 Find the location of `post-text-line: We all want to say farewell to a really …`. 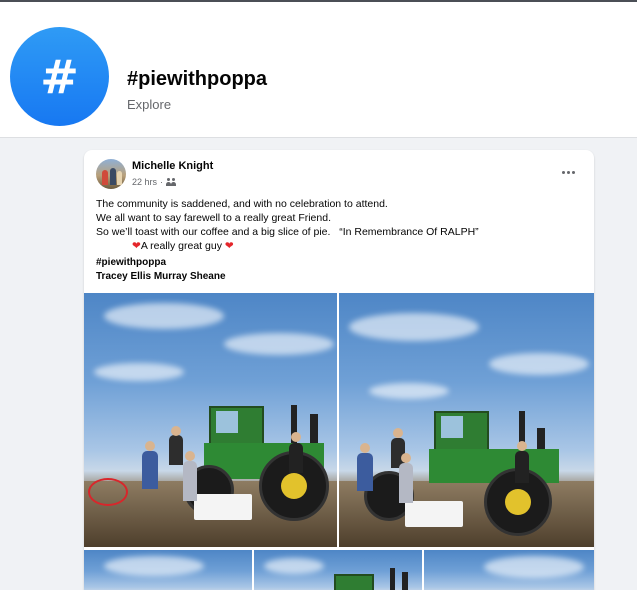

post-text-line: We all want to say farewell to a really … is located at coordinates (213, 218).